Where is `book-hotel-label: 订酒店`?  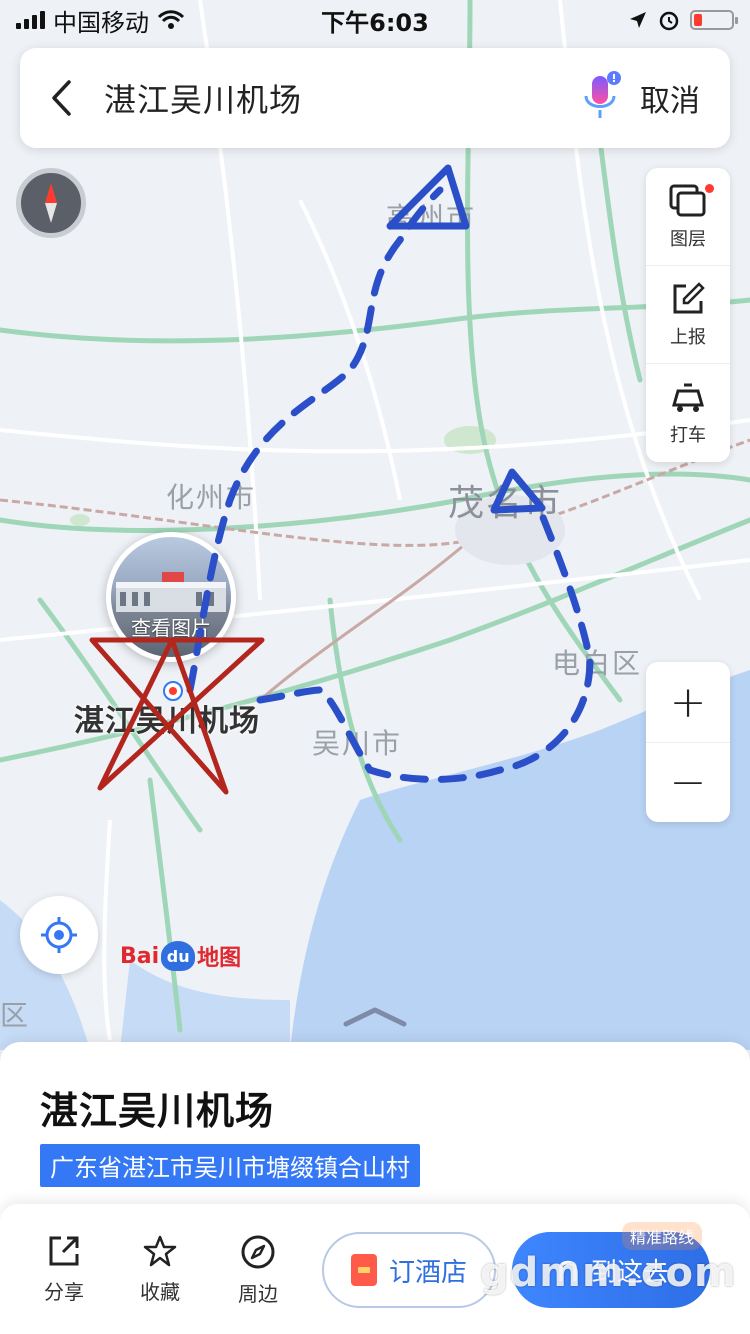 book-hotel-label: 订酒店 is located at coordinates (427, 1272).